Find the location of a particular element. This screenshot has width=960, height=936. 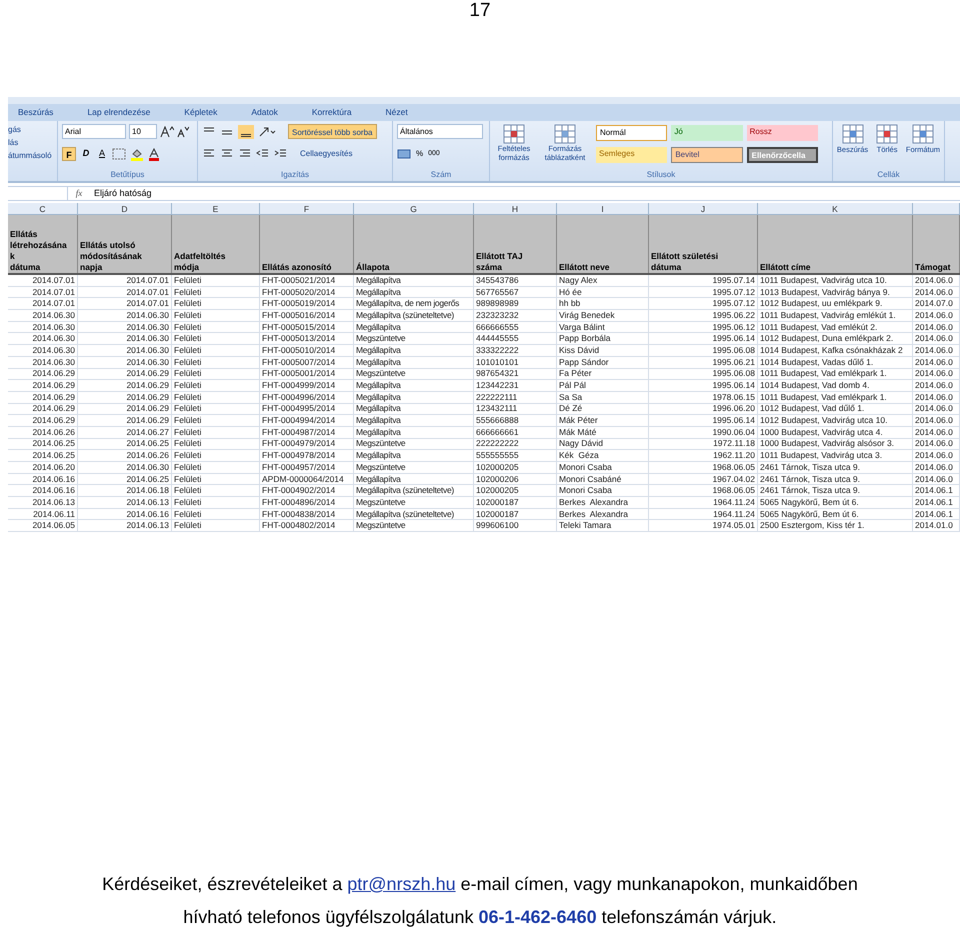

table-cell: 1996.06.20 is located at coordinates (733, 409).